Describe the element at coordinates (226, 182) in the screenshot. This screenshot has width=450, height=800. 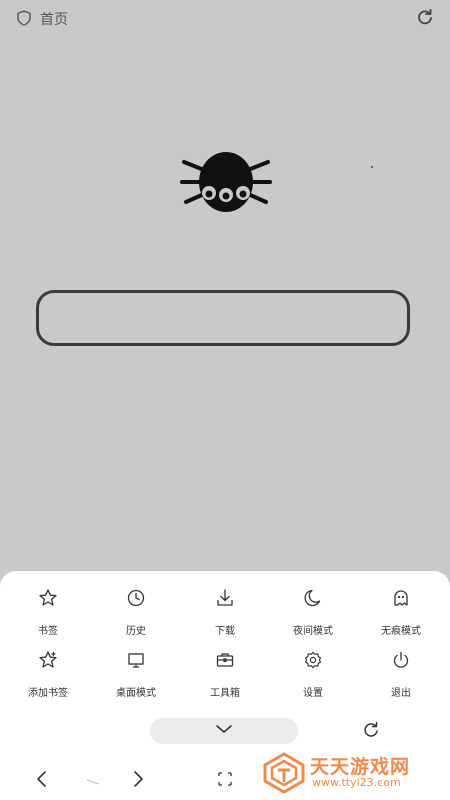
I see `spider-logo` at that location.